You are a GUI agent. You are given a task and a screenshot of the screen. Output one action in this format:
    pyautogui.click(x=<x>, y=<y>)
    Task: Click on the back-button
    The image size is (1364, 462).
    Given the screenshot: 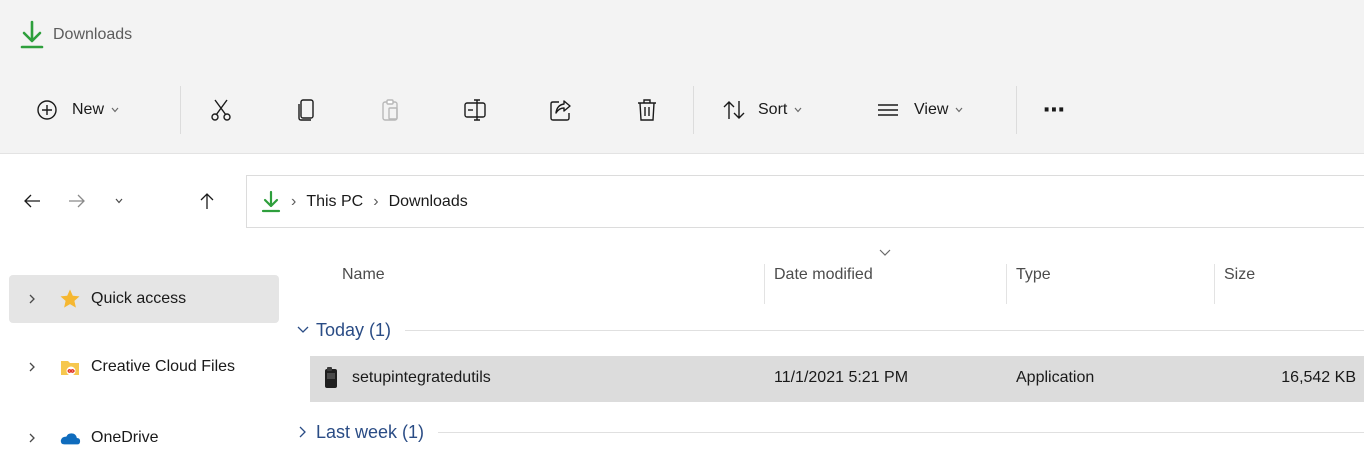 What is the action you would take?
    pyautogui.click(x=32, y=201)
    